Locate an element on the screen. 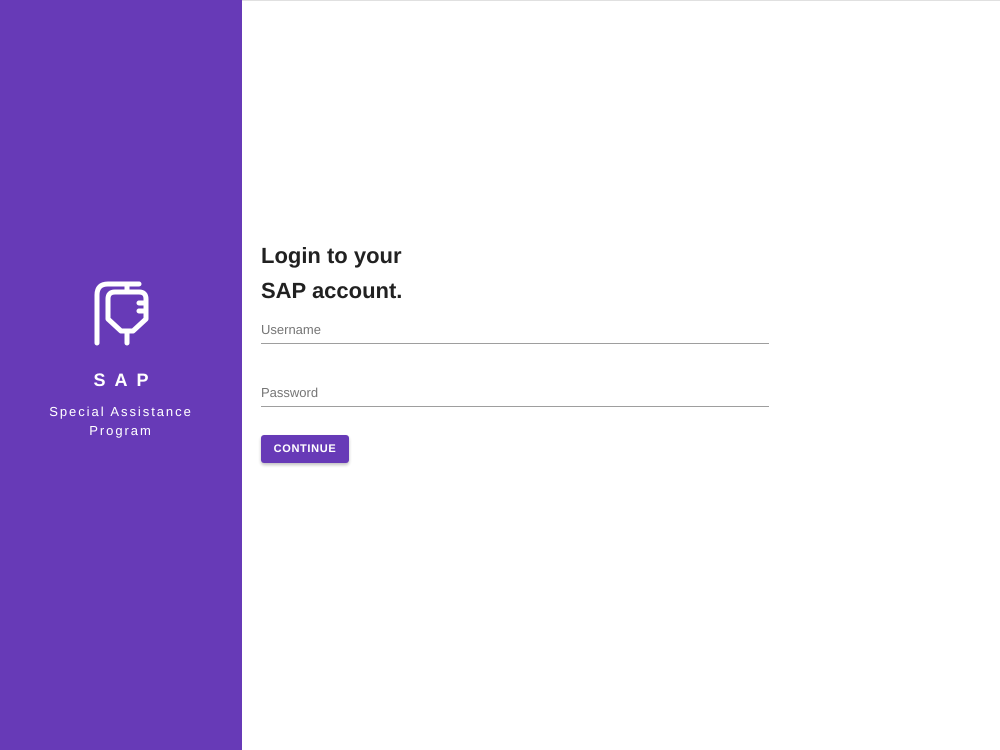  input-field: Password is located at coordinates (515, 392).